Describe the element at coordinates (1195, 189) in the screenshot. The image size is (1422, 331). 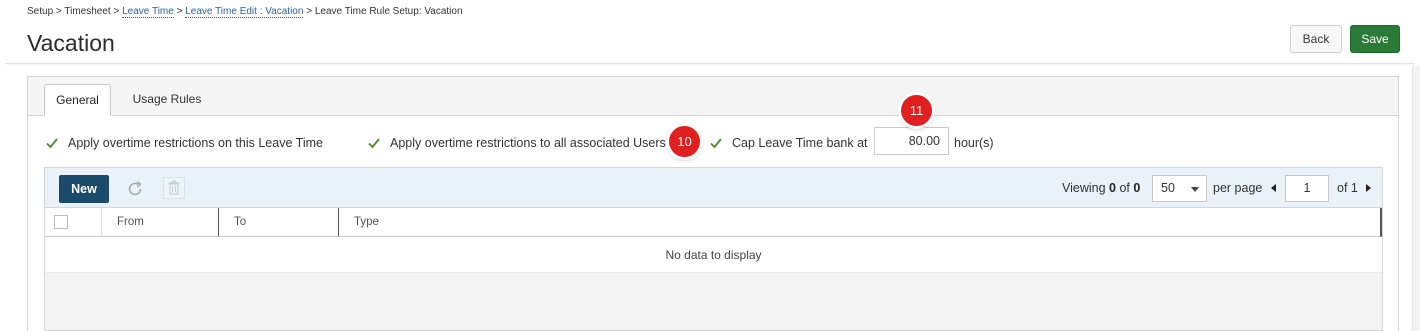
I see `dropdown-caret-icon` at that location.